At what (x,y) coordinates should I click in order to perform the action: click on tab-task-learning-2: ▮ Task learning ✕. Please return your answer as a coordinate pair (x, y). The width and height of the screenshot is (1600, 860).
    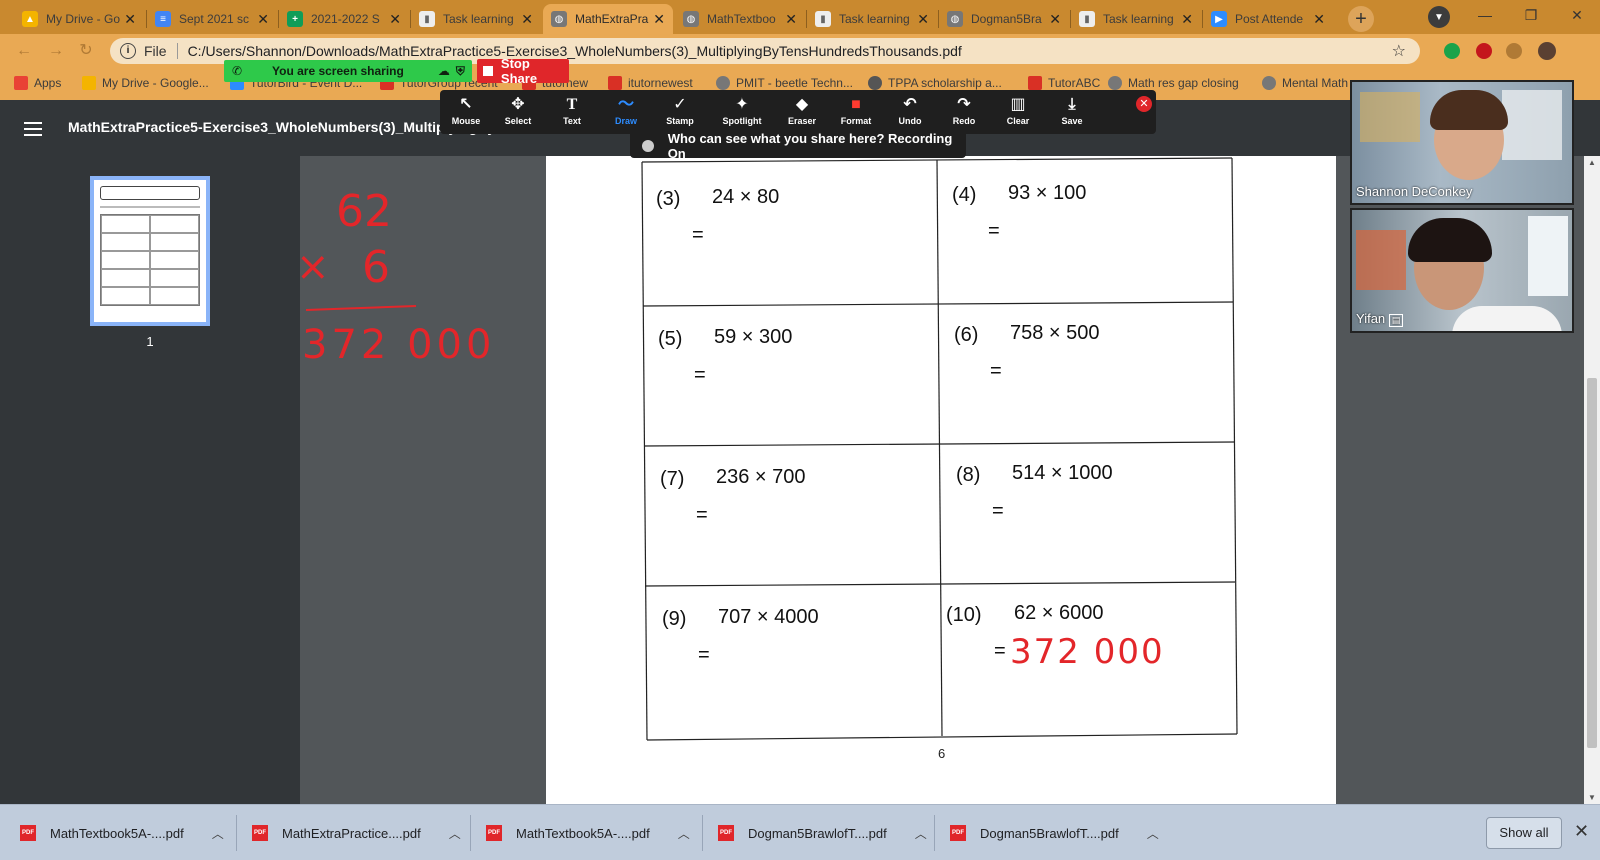
    Looking at the image, I should click on (872, 19).